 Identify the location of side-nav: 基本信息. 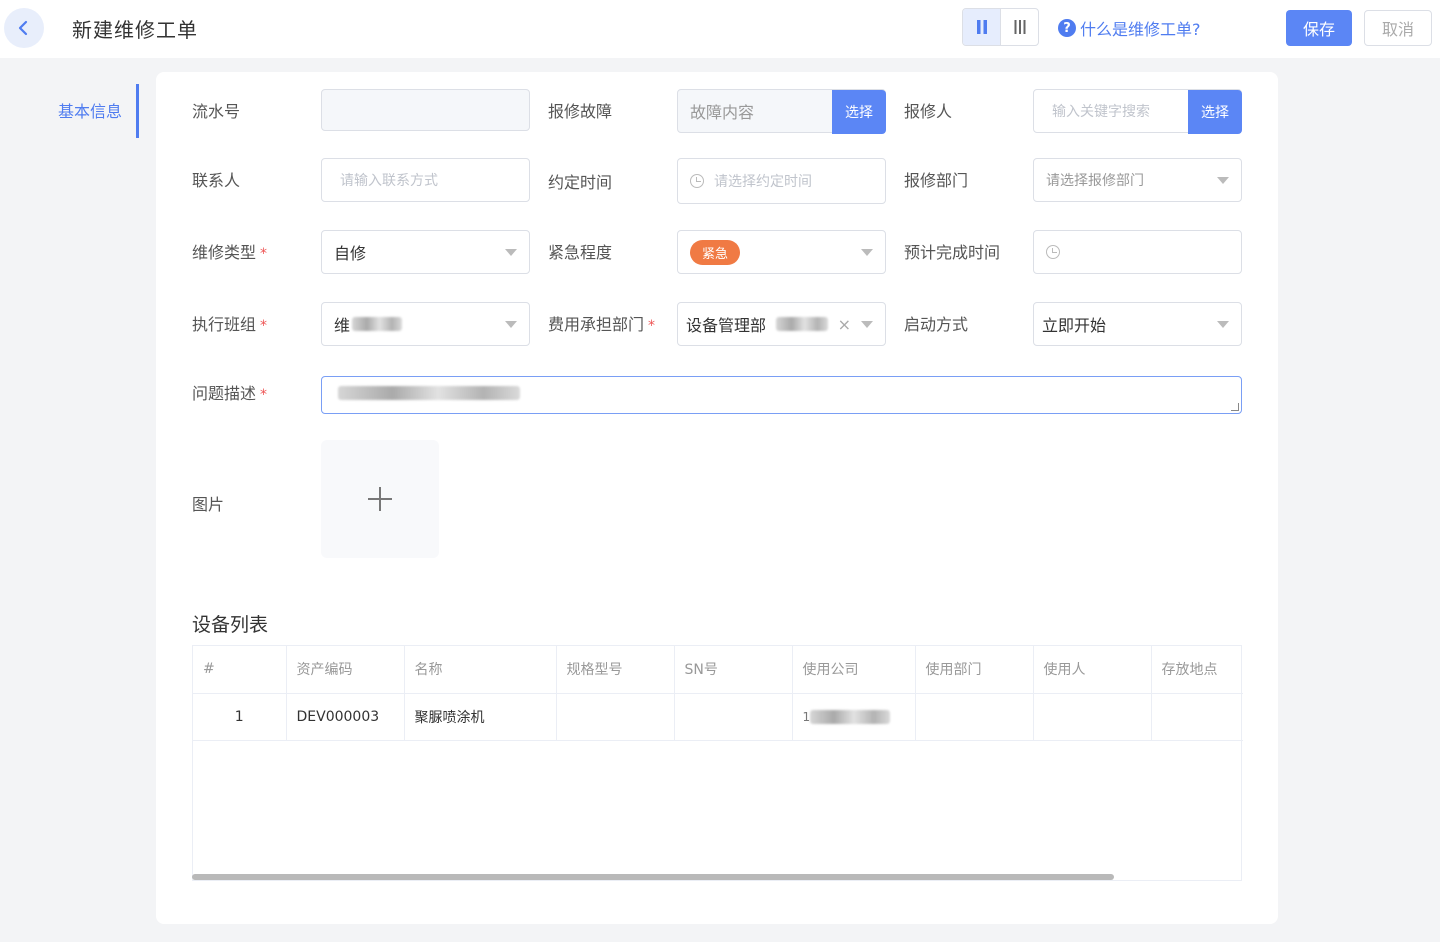
(90, 111).